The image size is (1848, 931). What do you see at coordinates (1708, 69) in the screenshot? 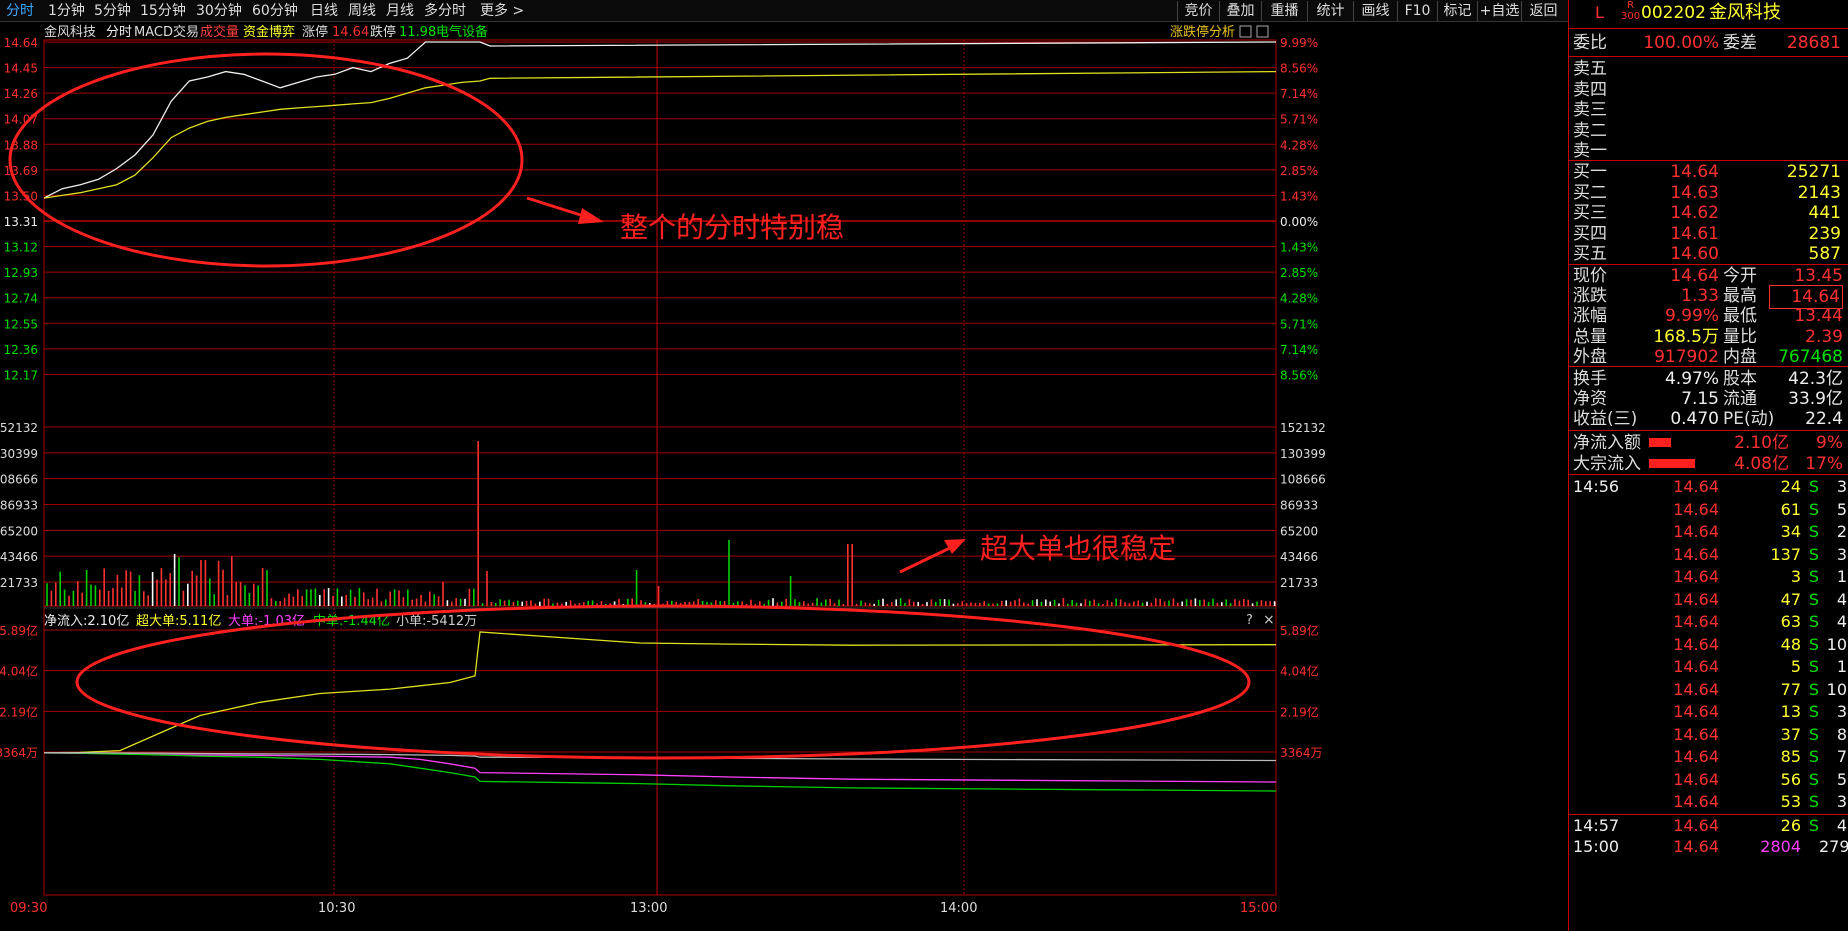
I see `ask-row: 卖五` at bounding box center [1708, 69].